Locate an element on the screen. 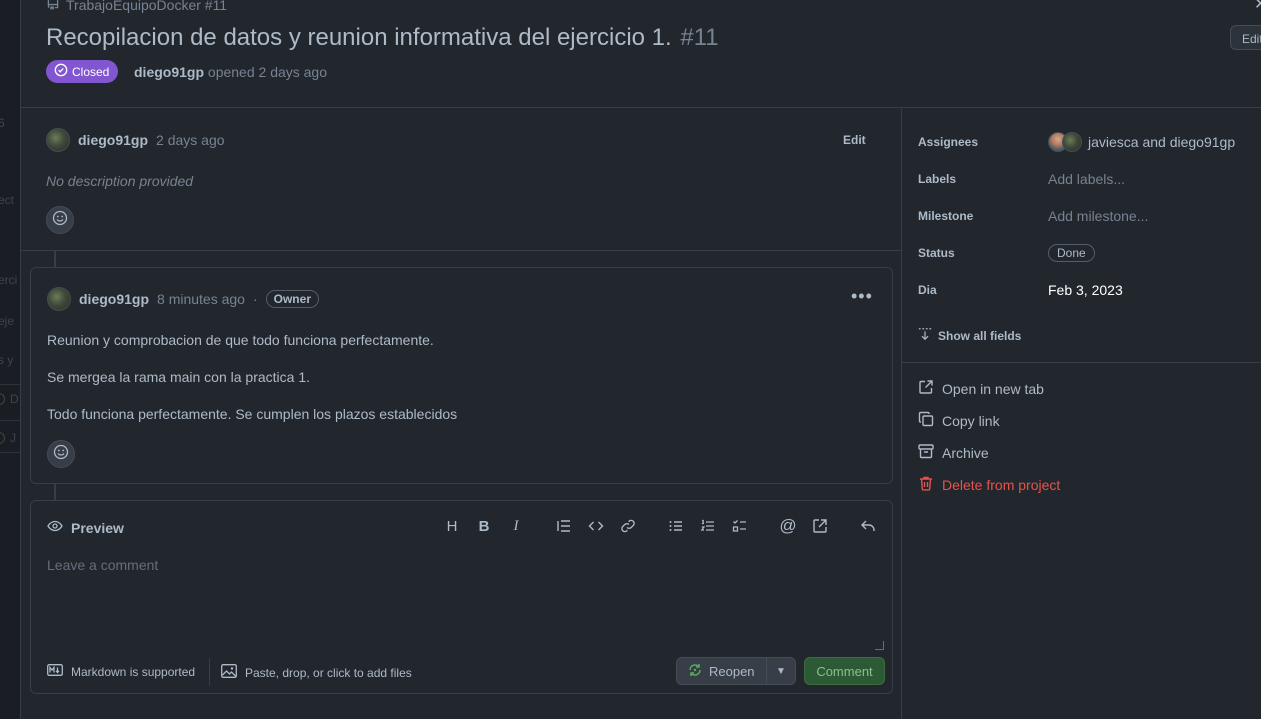 The width and height of the screenshot is (1261, 719). comment-header: diego91gp 8 minutes ago · Owner is located at coordinates (183, 299).